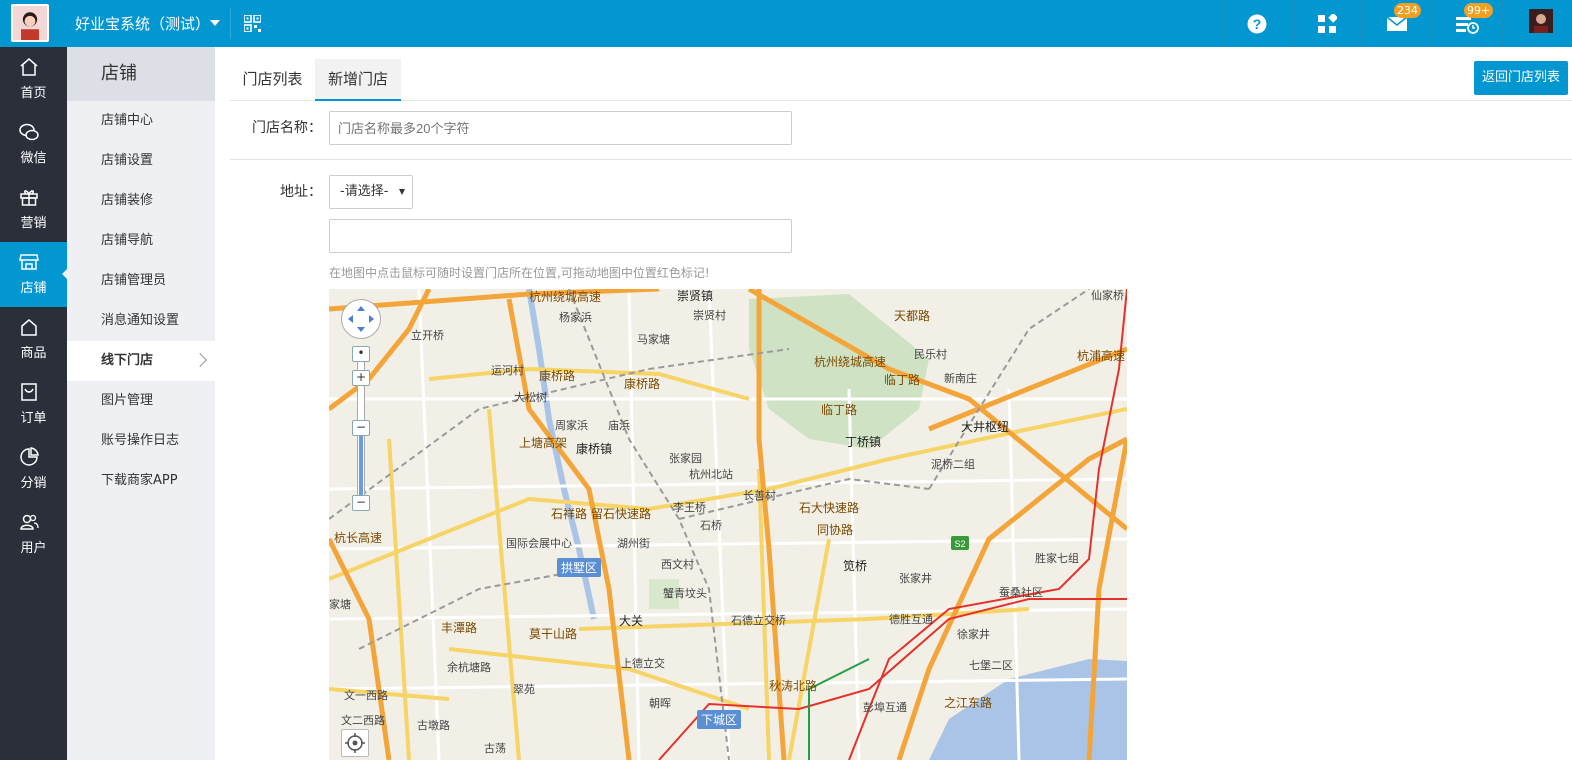 This screenshot has height=760, width=1572. Describe the element at coordinates (1257, 23) in the screenshot. I see `help-button: ?` at that location.